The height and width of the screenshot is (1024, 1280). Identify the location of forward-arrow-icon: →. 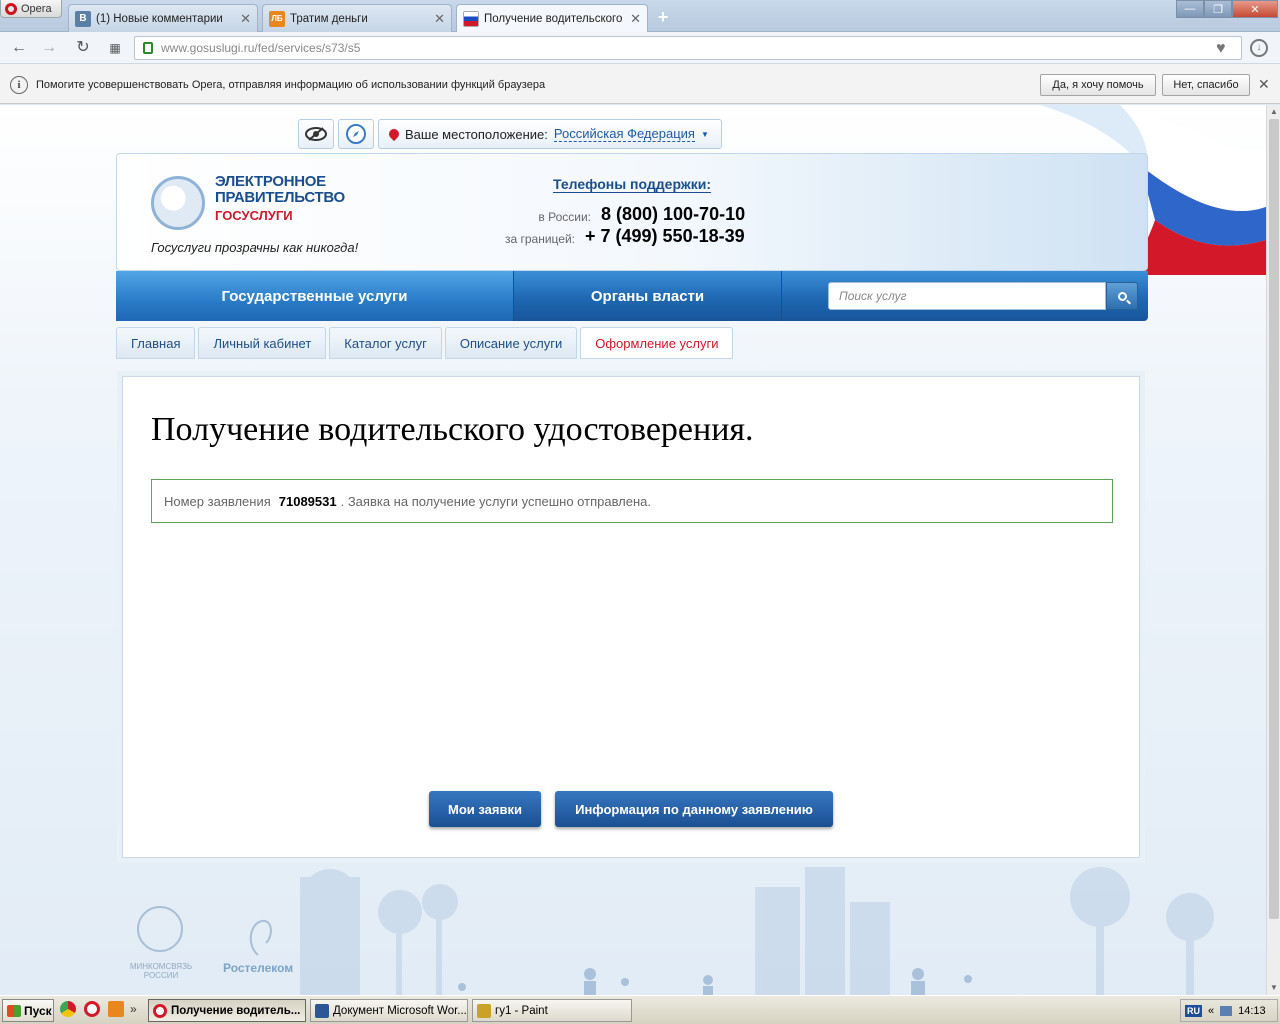
(49, 48).